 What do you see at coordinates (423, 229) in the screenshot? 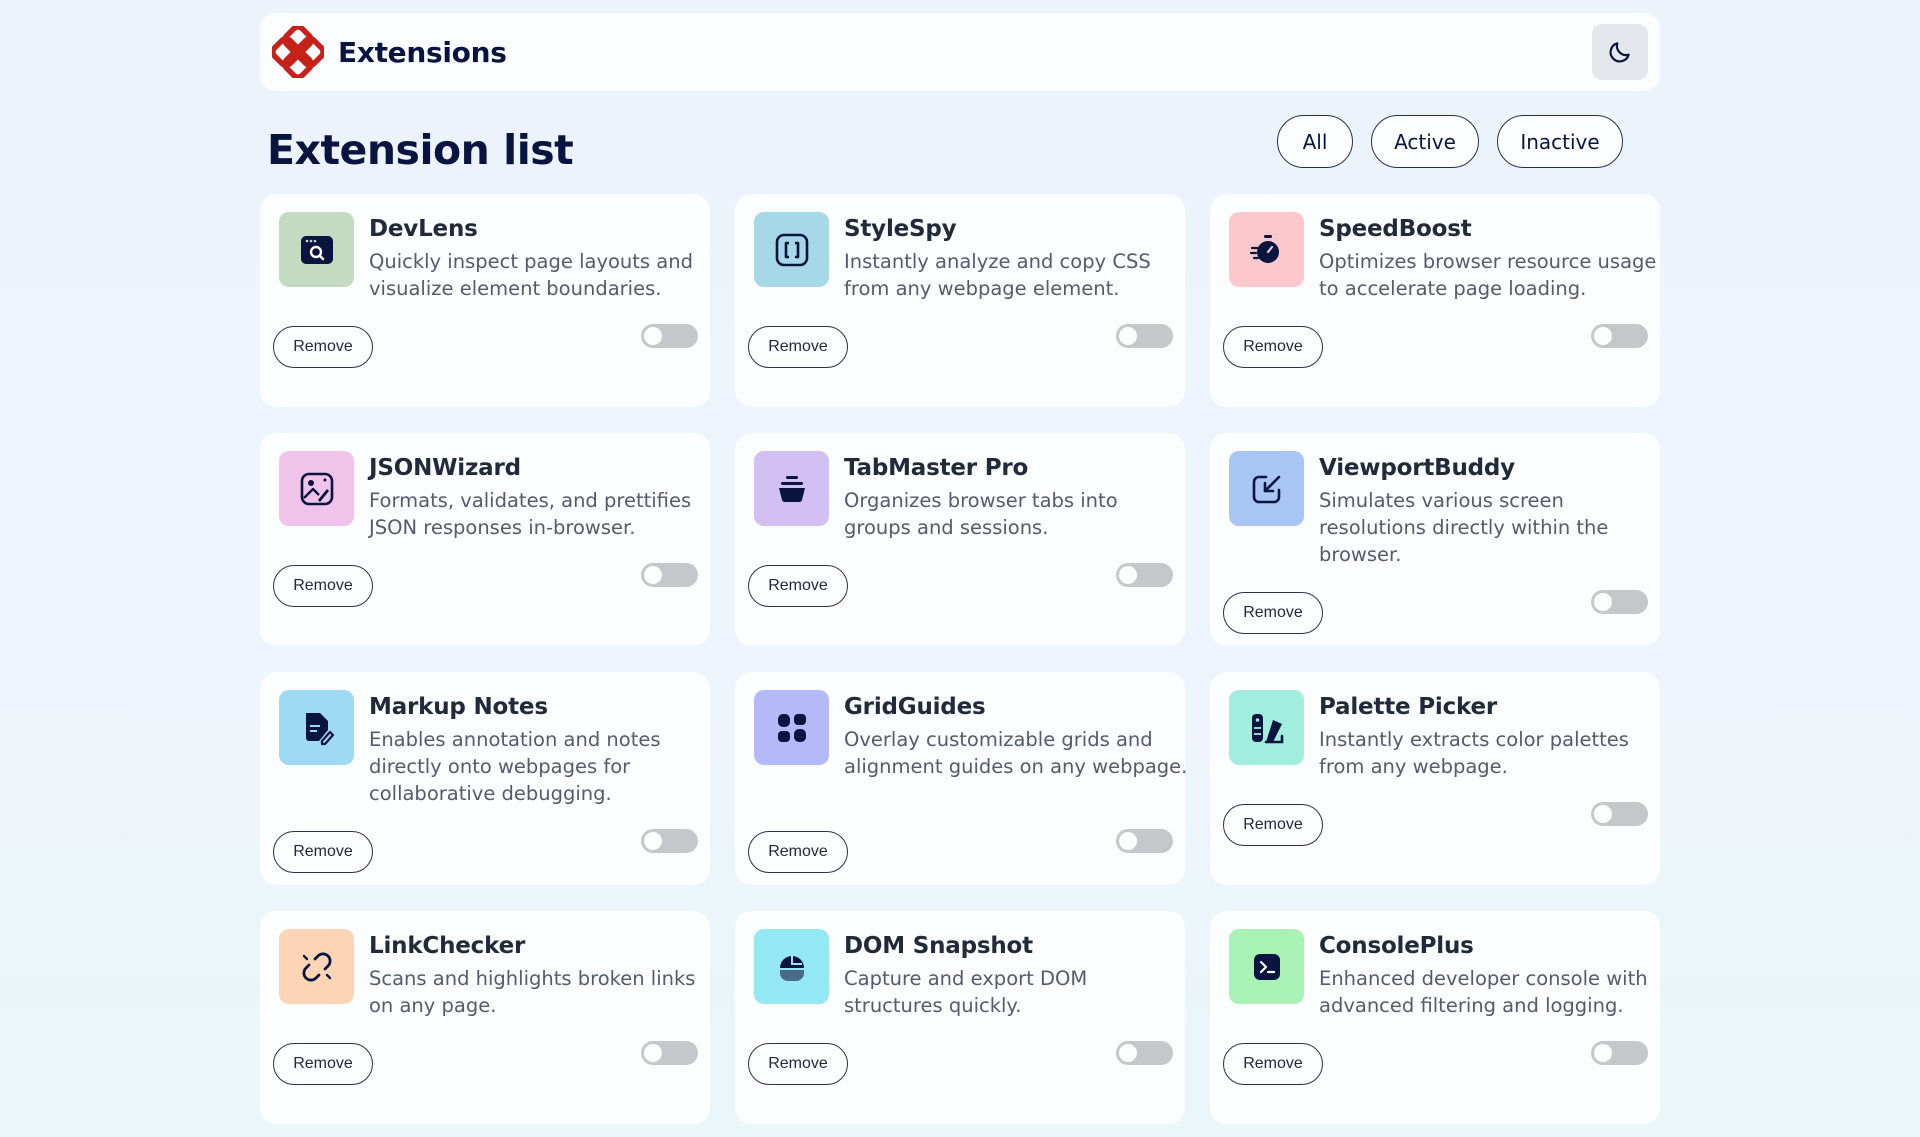
I see `extension-name: DevLens` at bounding box center [423, 229].